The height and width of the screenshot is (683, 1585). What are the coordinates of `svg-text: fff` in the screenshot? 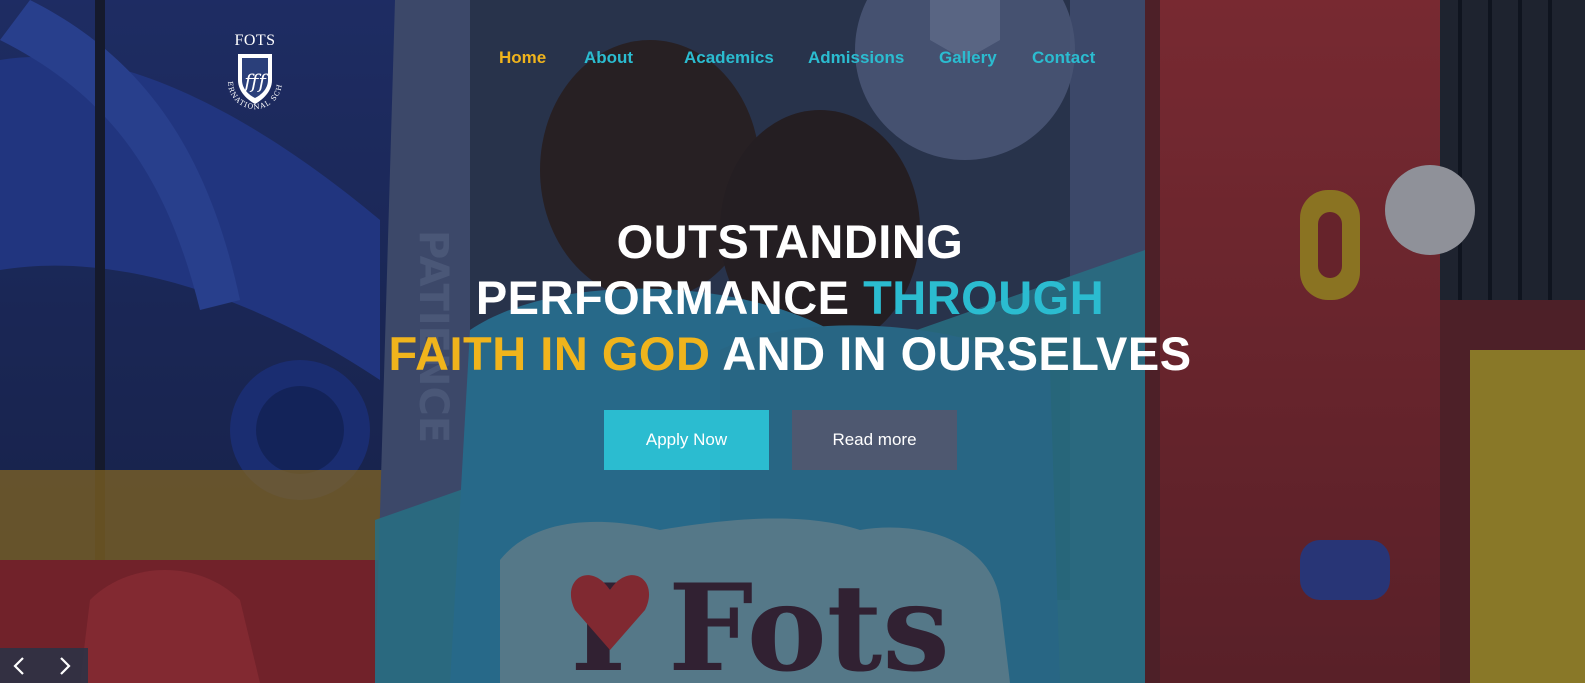 It's located at (255, 81).